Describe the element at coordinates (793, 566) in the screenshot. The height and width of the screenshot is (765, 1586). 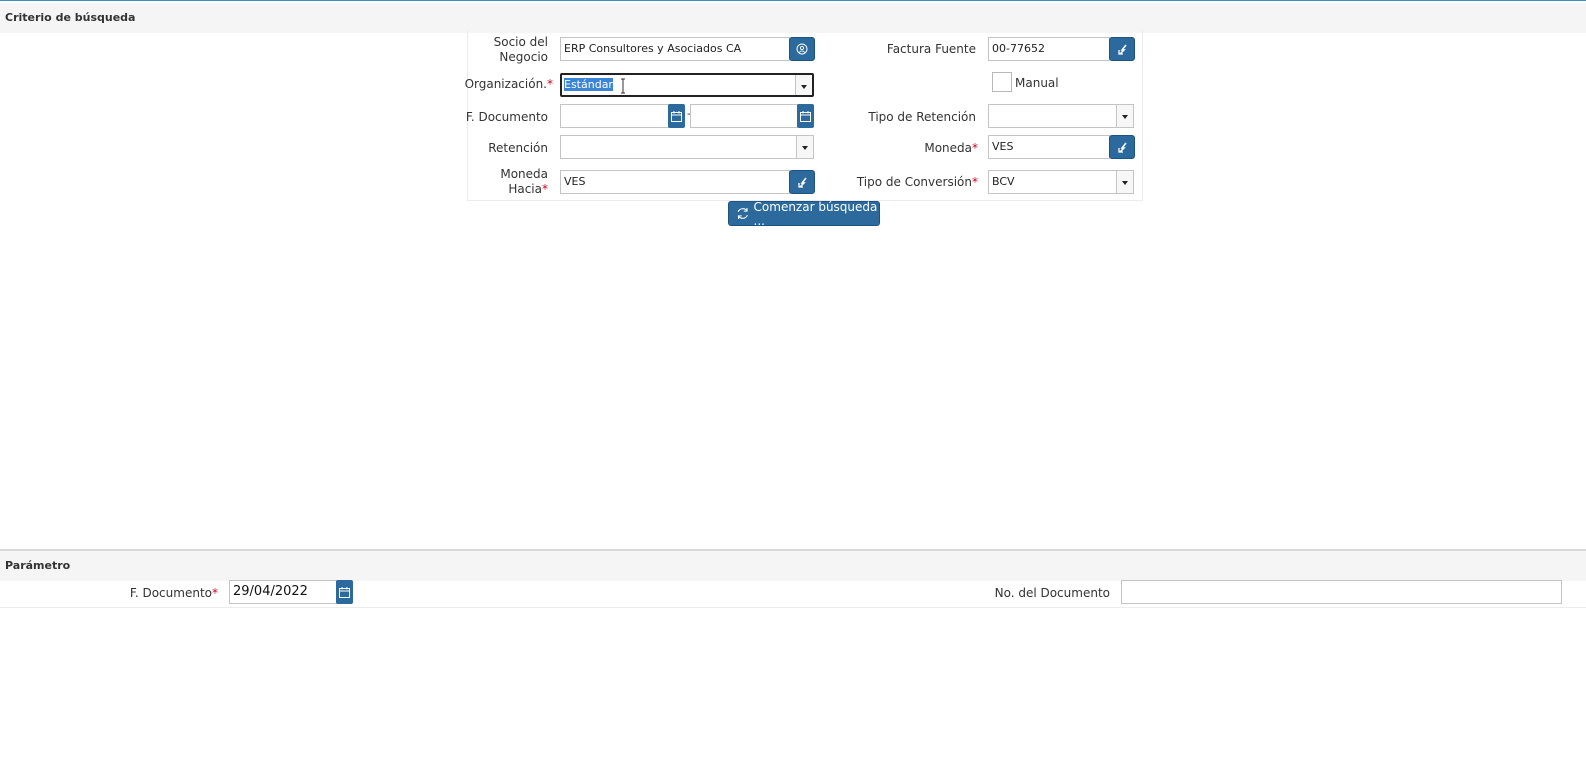
I see `parameters-header: Parámetro` at that location.